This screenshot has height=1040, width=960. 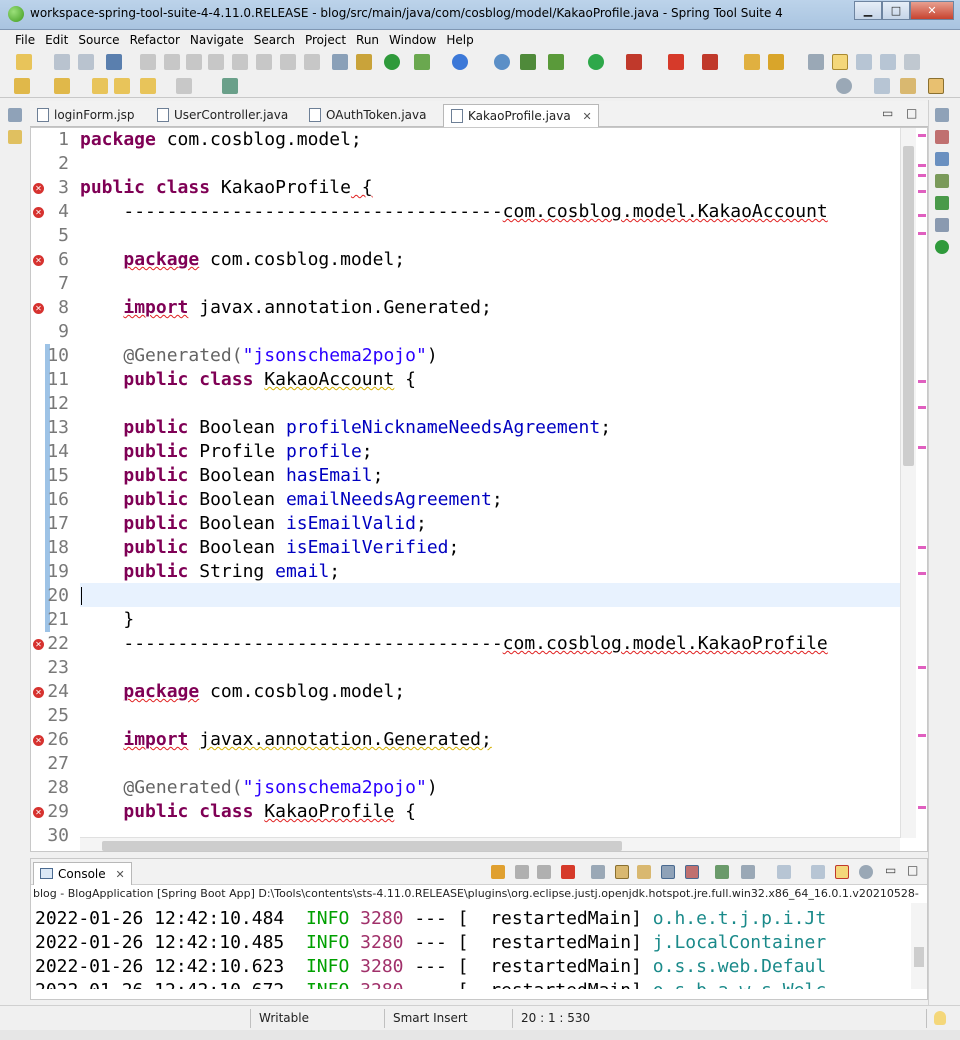 What do you see at coordinates (412, 40) in the screenshot?
I see `menu-window: Window` at bounding box center [412, 40].